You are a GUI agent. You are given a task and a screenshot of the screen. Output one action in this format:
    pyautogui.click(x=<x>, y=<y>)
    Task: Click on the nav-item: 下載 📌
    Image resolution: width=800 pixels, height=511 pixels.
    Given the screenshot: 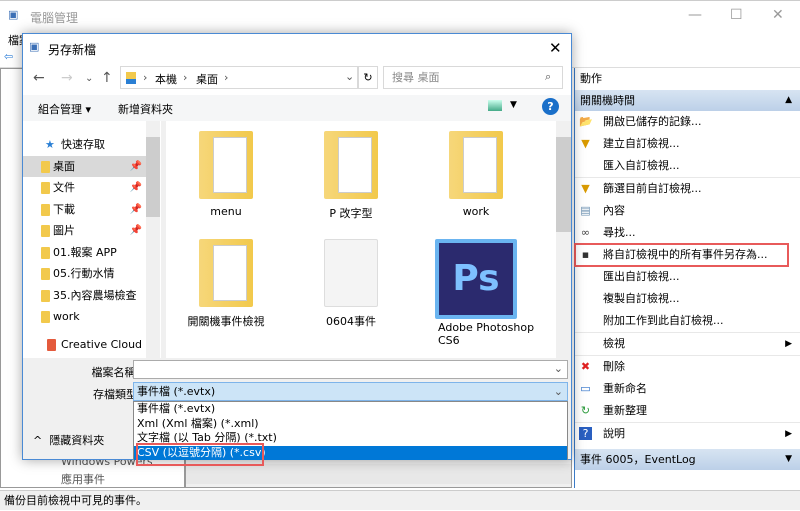 What is the action you would take?
    pyautogui.click(x=84, y=210)
    